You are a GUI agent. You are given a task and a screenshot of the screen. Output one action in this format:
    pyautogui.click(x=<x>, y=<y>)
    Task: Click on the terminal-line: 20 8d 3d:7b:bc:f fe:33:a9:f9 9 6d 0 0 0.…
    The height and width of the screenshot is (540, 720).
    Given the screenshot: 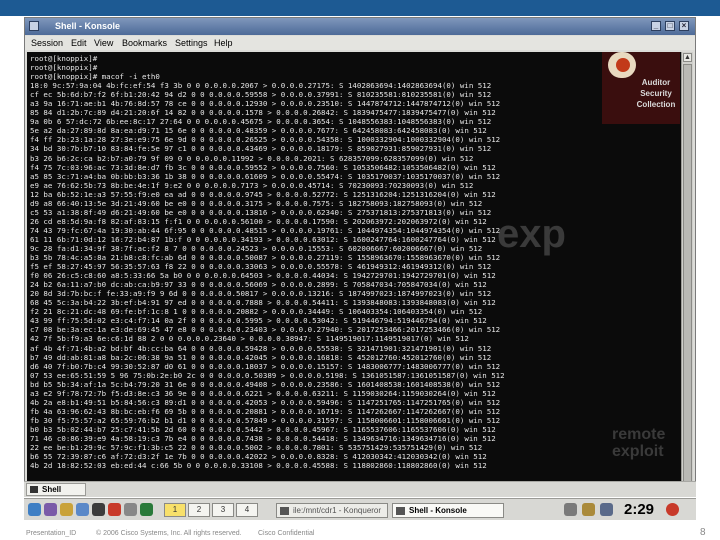 What is the action you would take?
    pyautogui.click(x=261, y=294)
    